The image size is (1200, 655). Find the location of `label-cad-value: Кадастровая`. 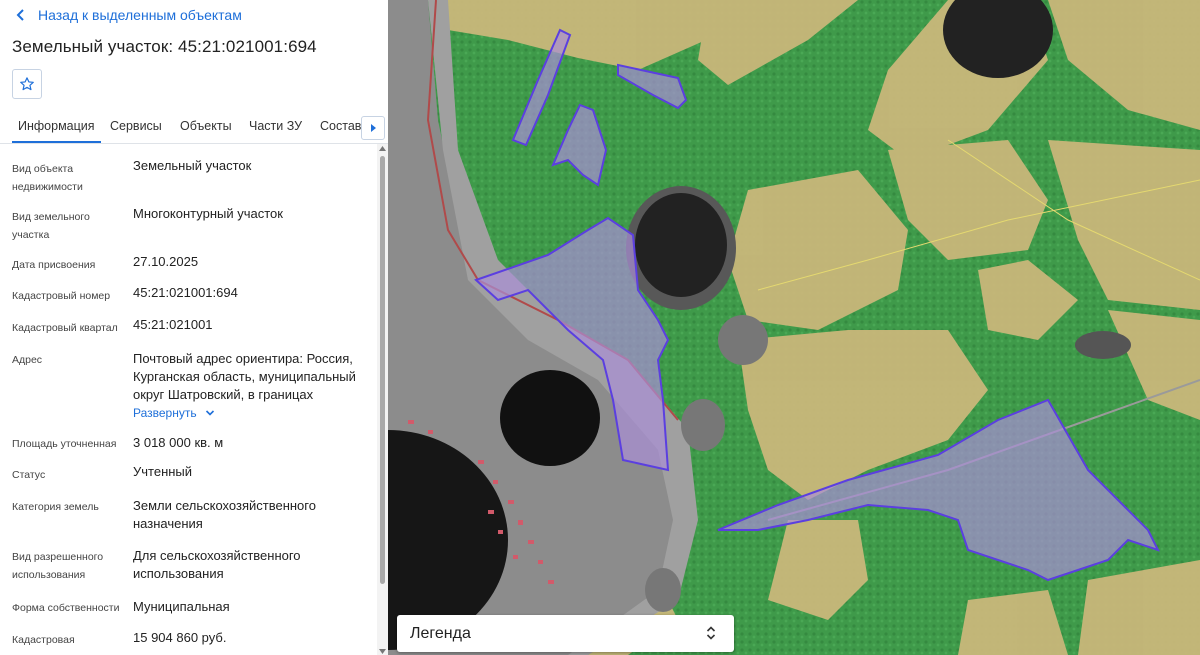

label-cad-value: Кадастровая is located at coordinates (43, 640).